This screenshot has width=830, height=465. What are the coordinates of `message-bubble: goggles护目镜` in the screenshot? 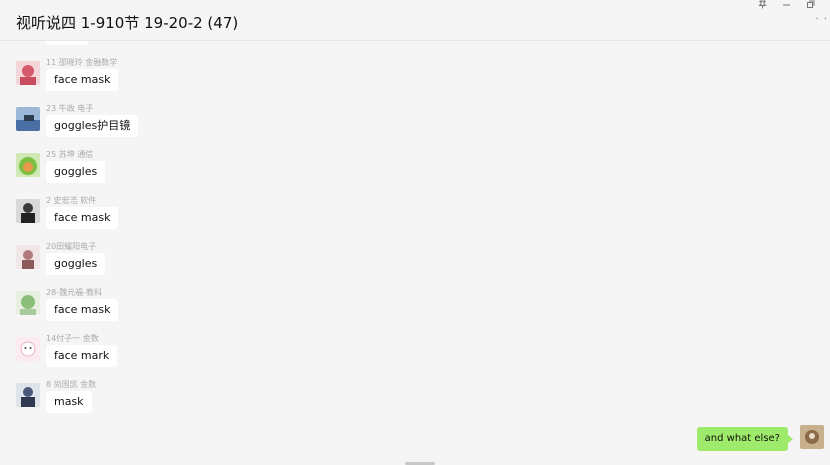 It's located at (92, 126).